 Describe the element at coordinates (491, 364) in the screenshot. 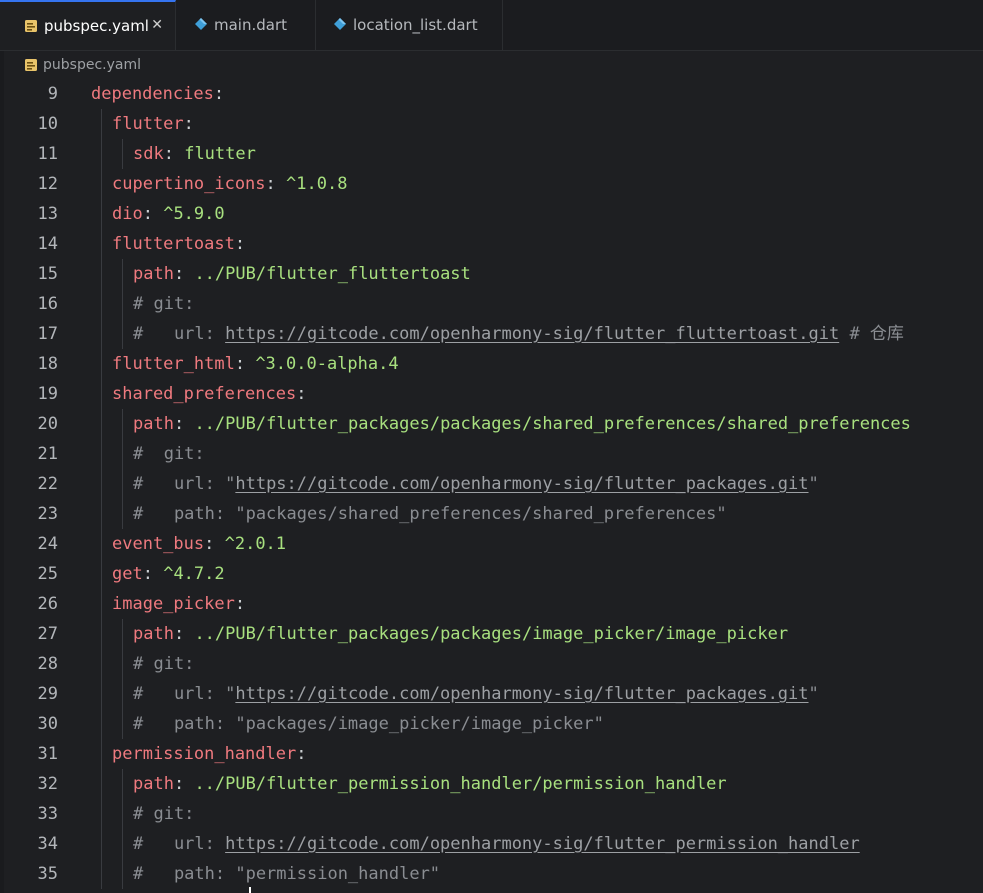

I see `code-line: 18 flutter_html: ^3.0.0-alpha.4` at that location.